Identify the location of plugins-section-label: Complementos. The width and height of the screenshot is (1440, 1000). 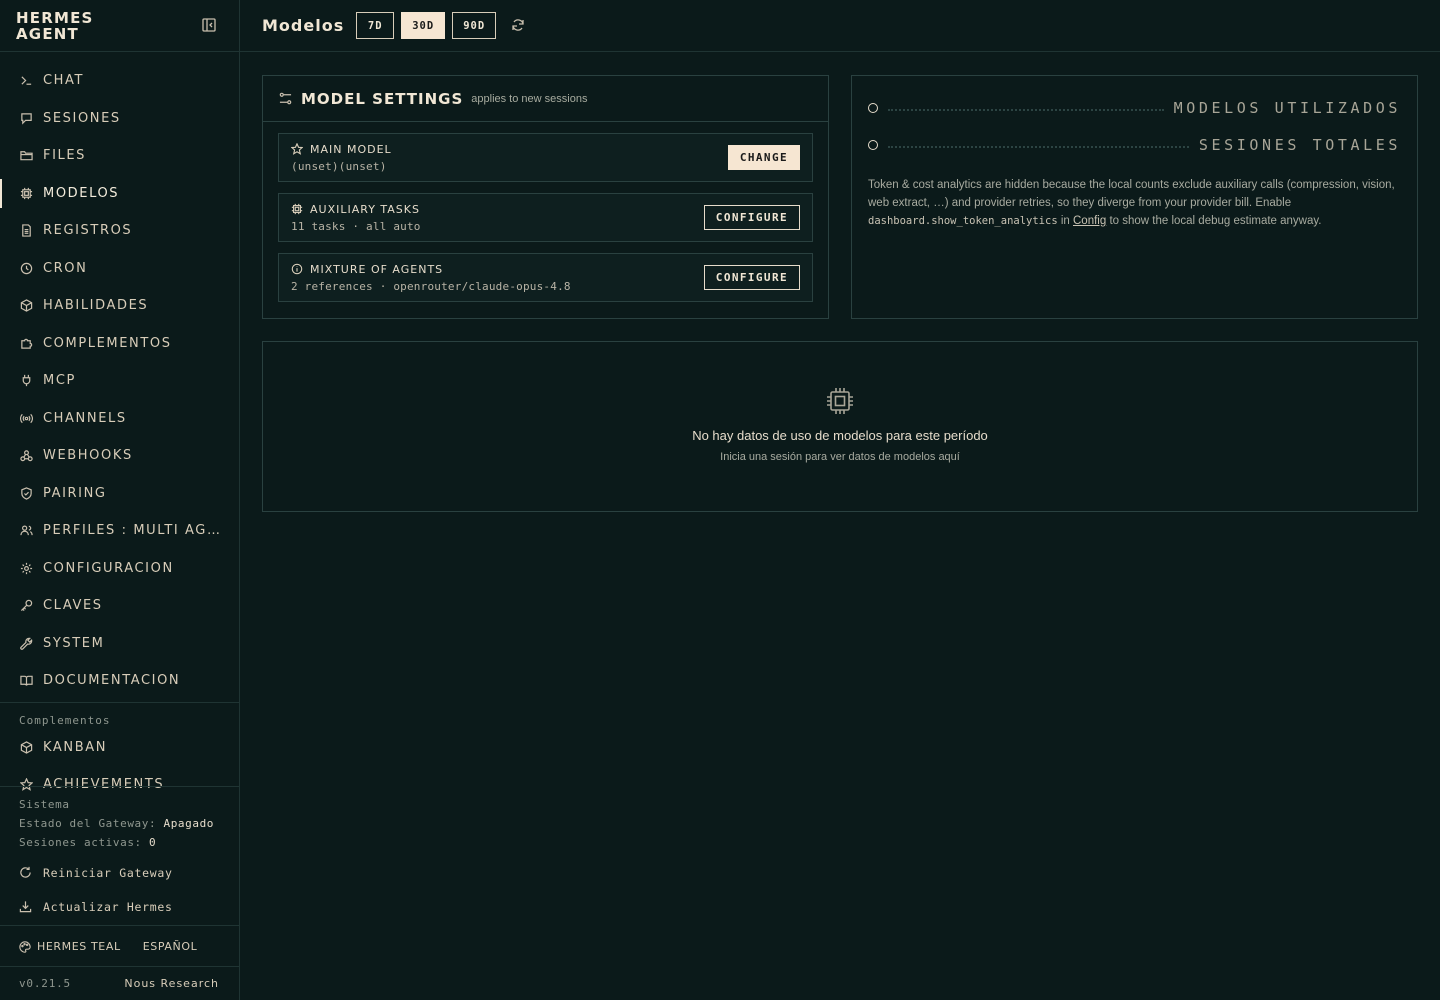
(65, 720).